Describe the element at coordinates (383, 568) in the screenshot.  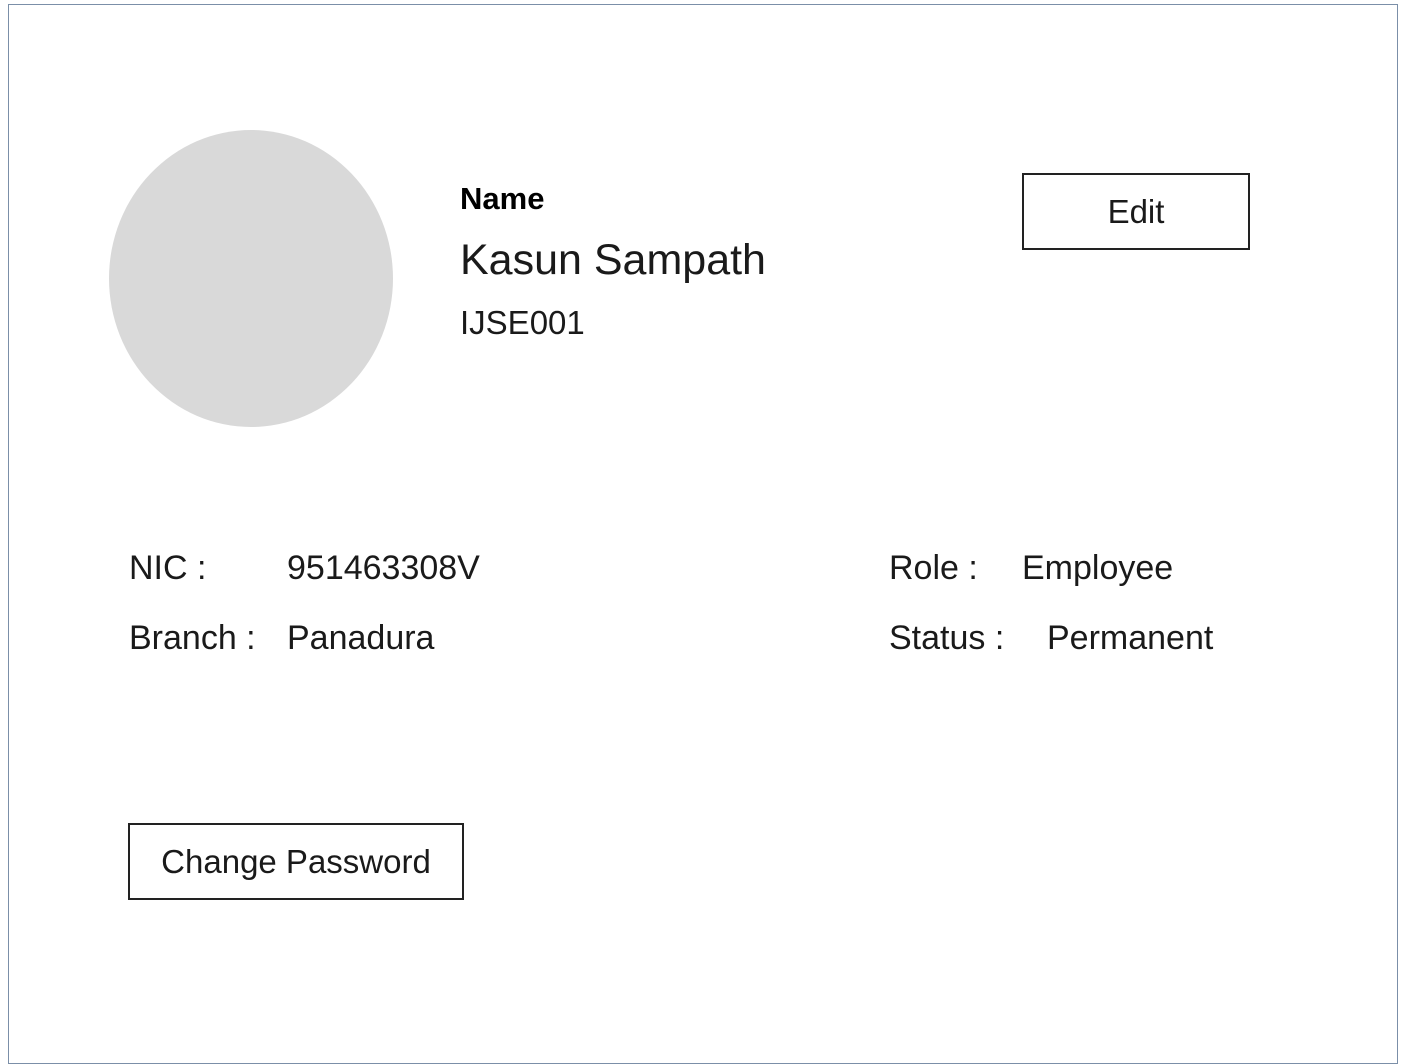
I see `nic-value: 951463308V` at that location.